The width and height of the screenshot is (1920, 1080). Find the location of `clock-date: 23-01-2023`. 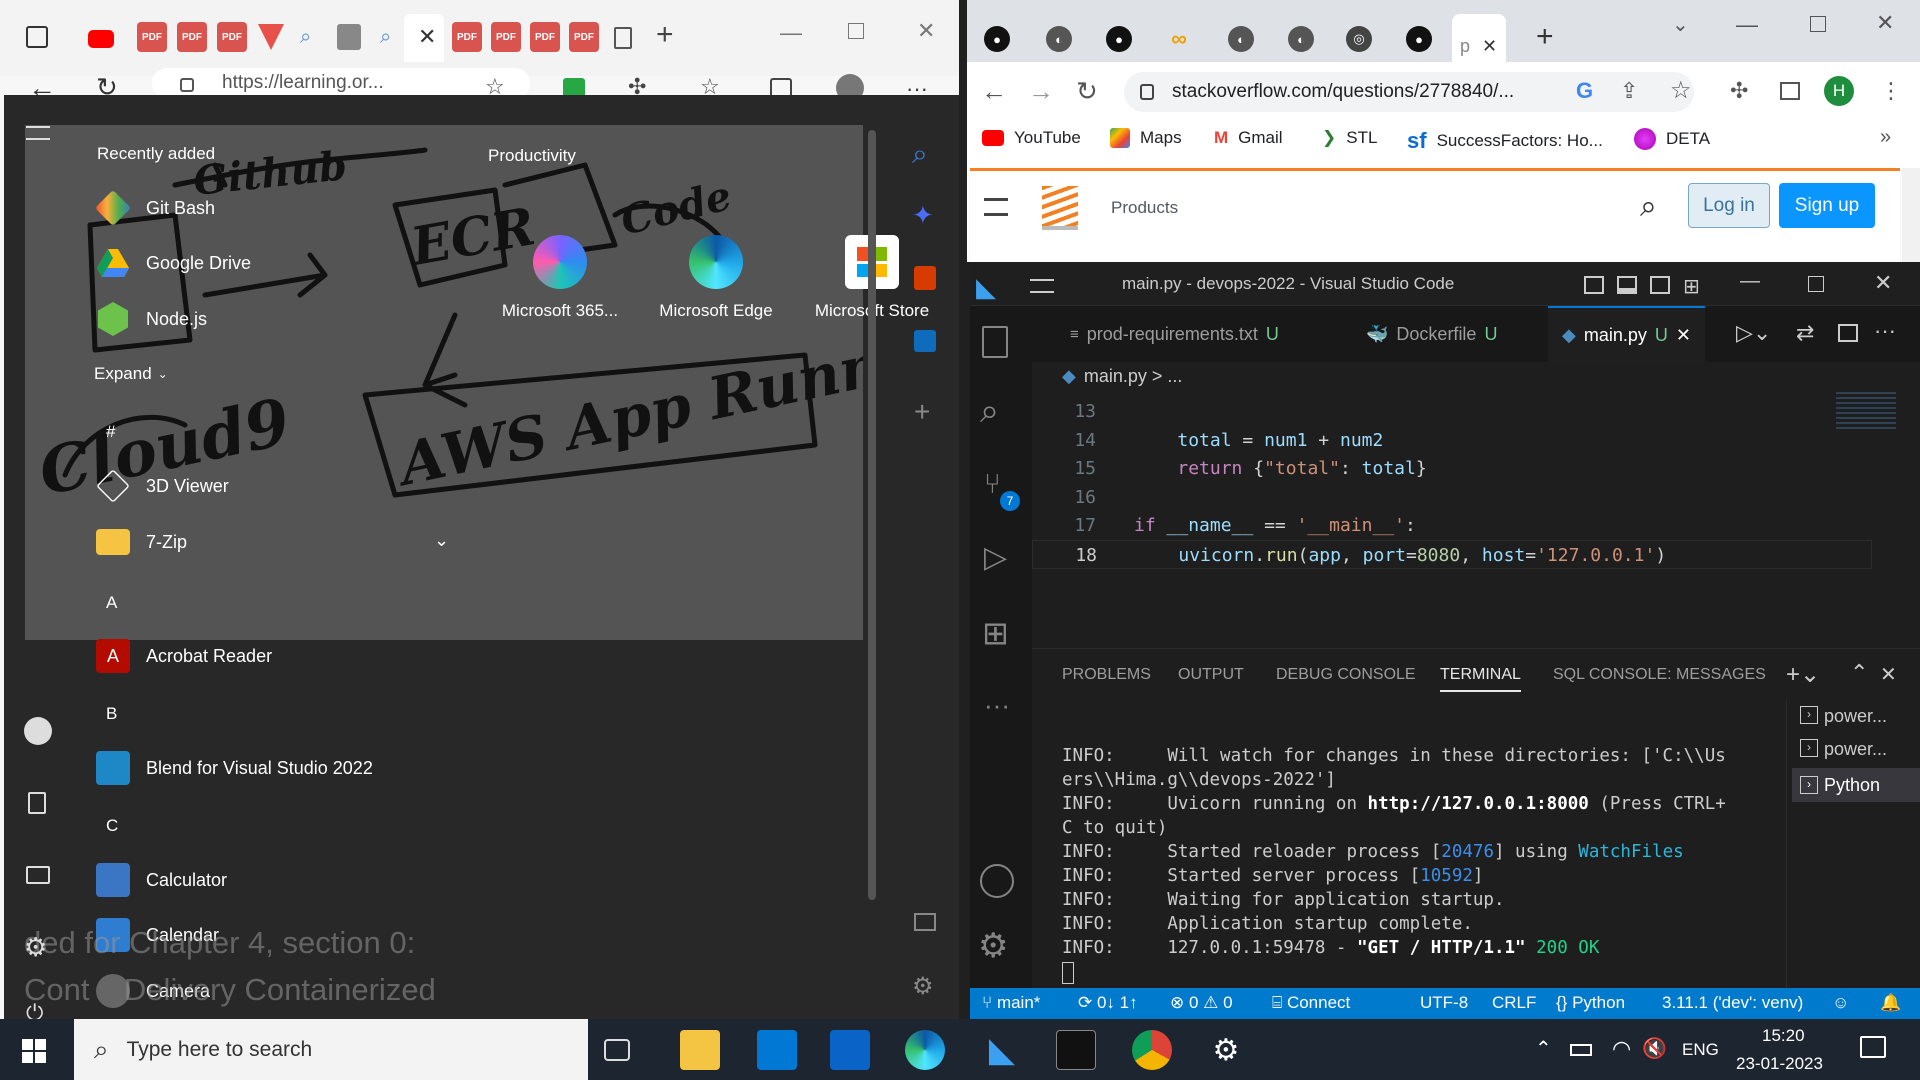

clock-date: 23-01-2023 is located at coordinates (1779, 1064).